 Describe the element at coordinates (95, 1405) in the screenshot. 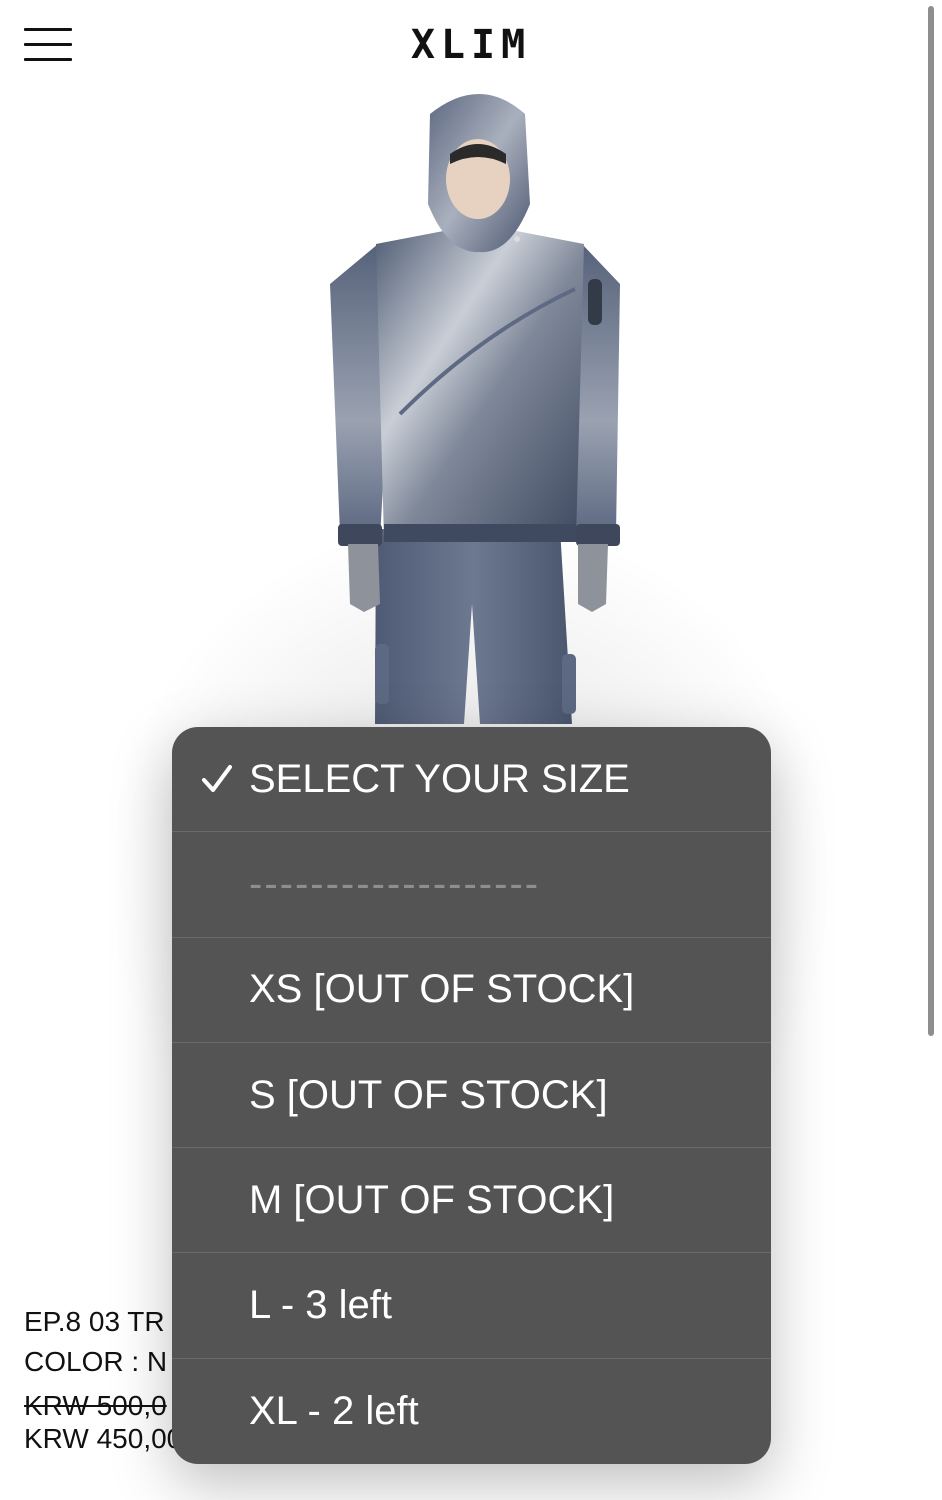

I see `original-price: KRW 500,0` at that location.